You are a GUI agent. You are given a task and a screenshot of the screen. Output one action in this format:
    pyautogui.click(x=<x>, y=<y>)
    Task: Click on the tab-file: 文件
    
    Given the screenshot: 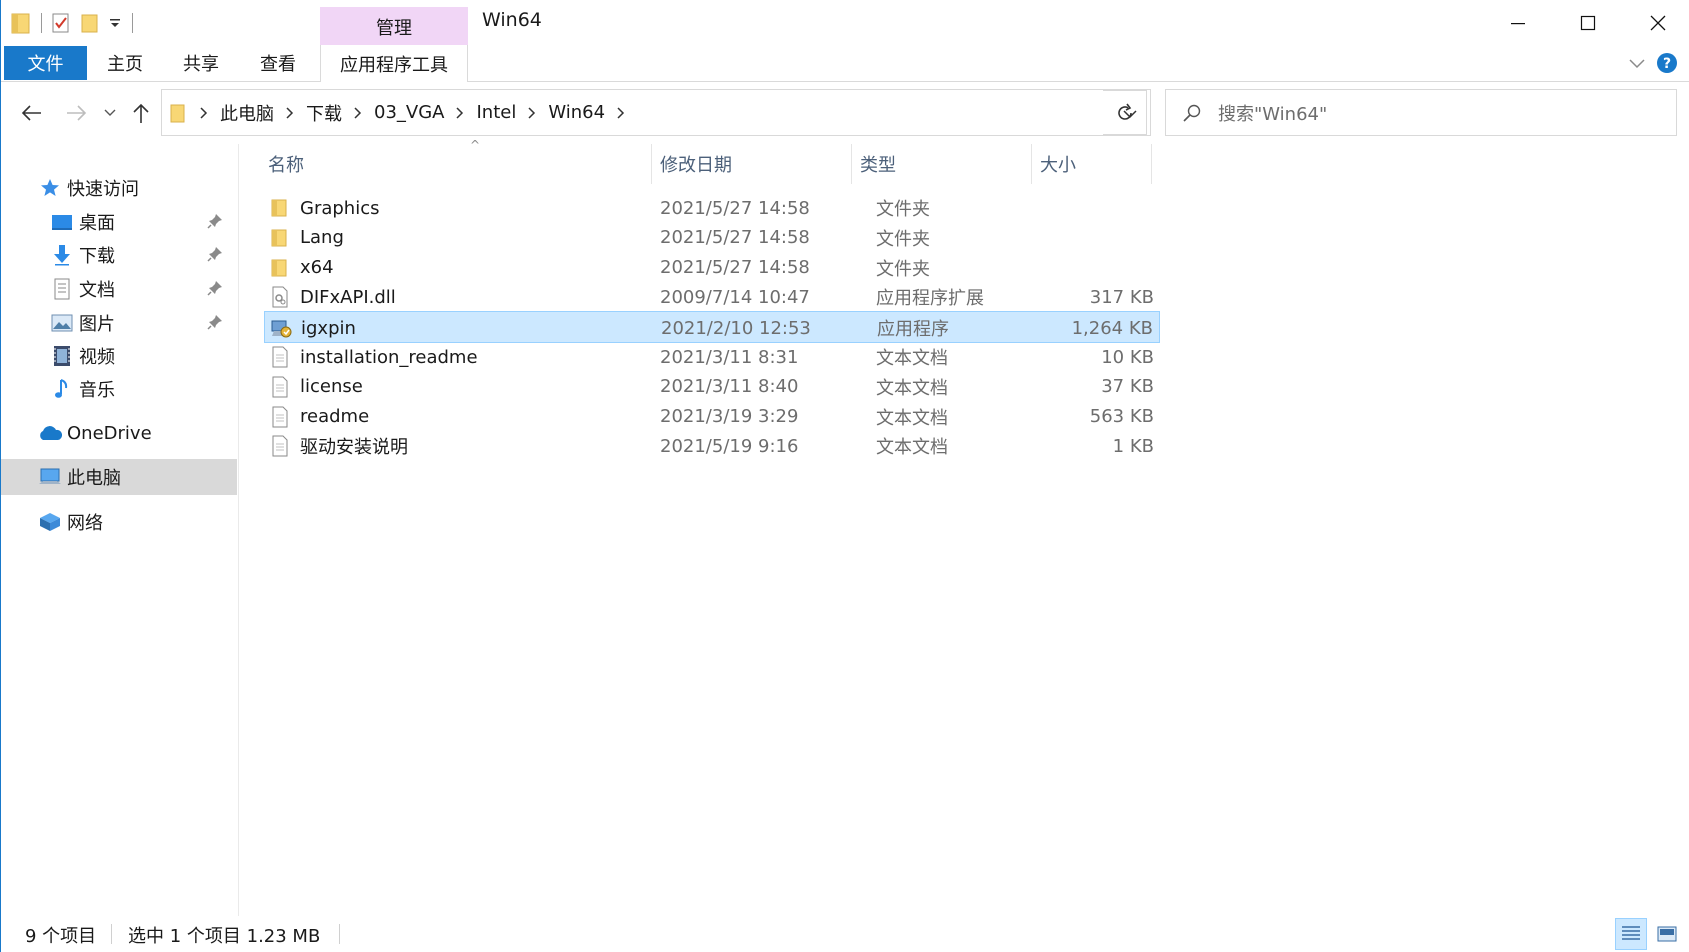 What is the action you would take?
    pyautogui.click(x=45, y=63)
    